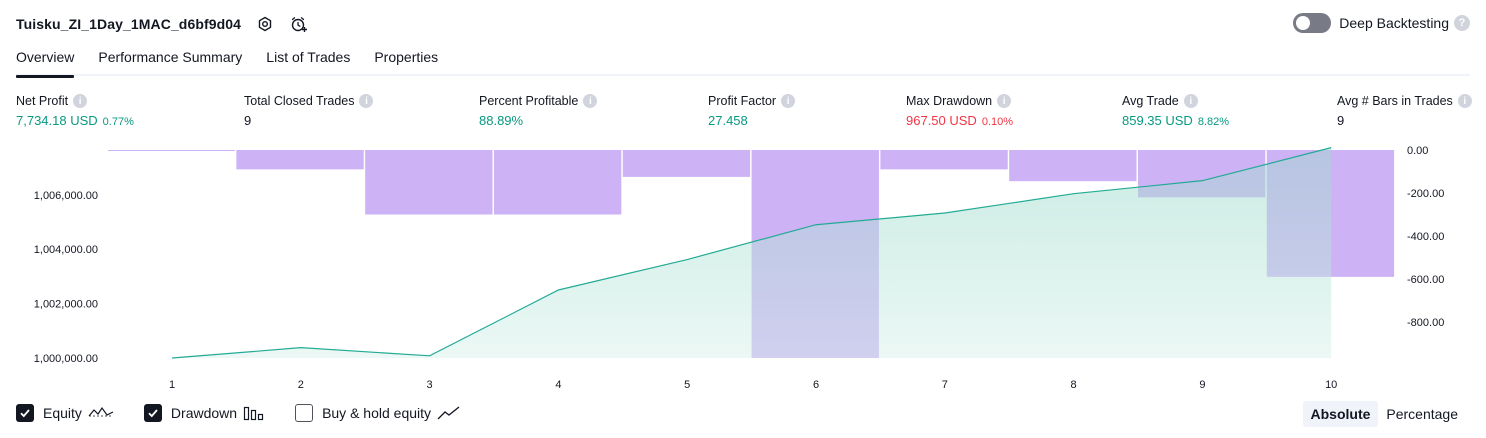  What do you see at coordinates (172, 385) in the screenshot?
I see `x-axis-tick: 1` at bounding box center [172, 385].